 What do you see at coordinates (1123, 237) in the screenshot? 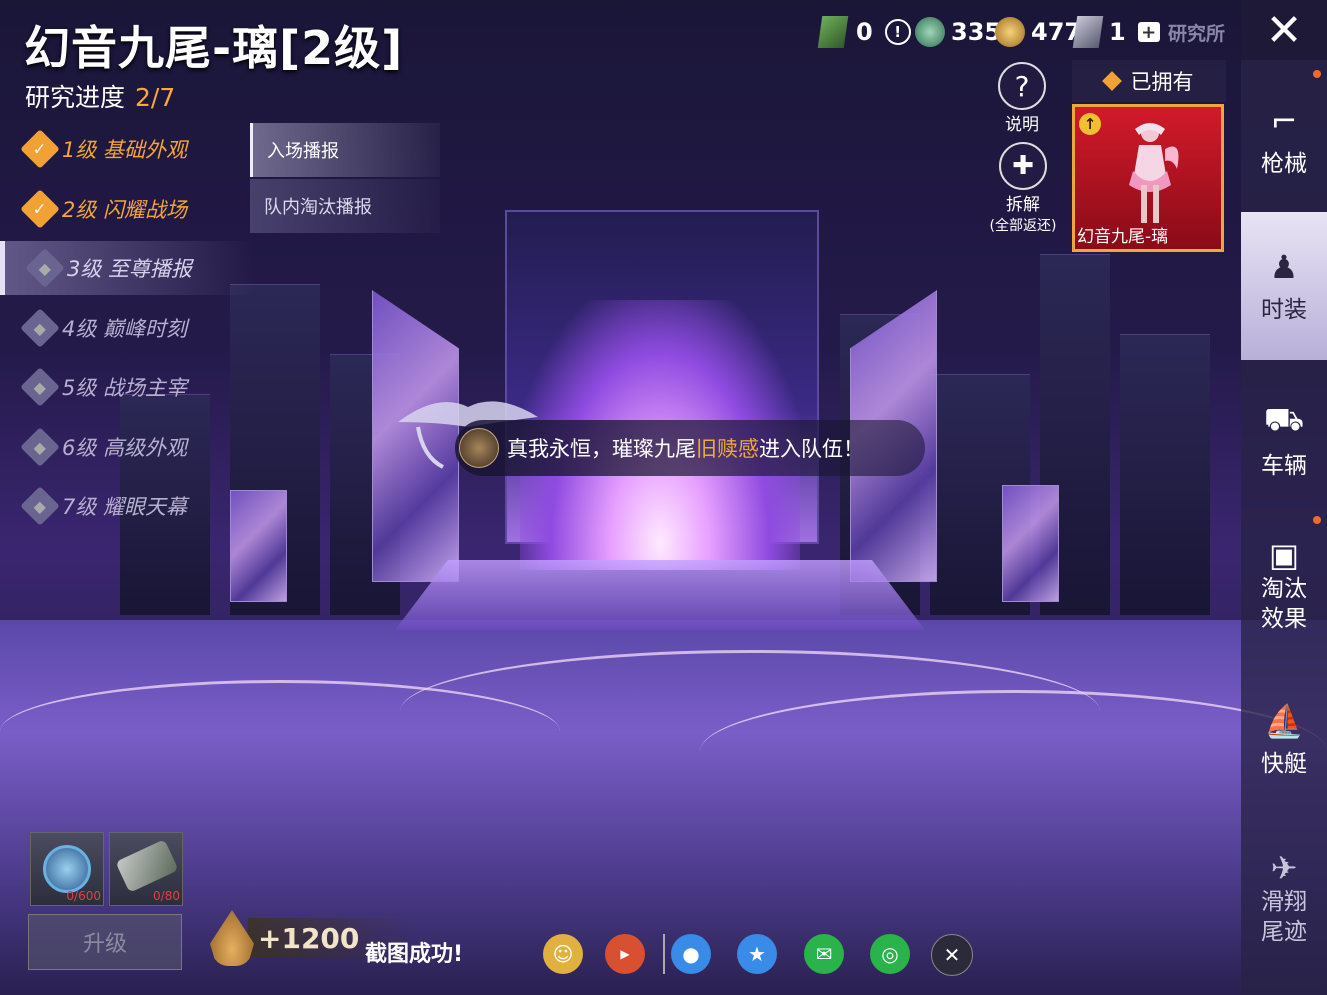
I see `owned-item-name: 幻音九尾-璃` at bounding box center [1123, 237].